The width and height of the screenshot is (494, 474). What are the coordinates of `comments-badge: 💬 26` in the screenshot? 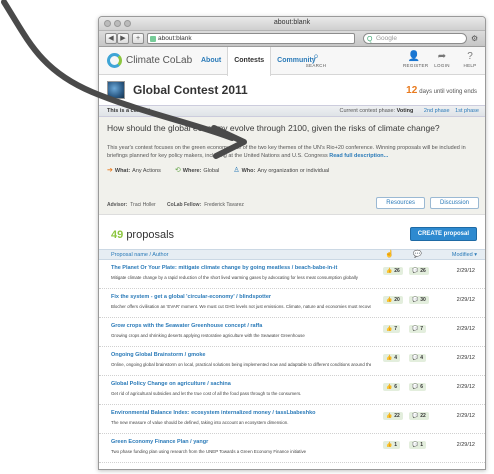 It's located at (419, 271).